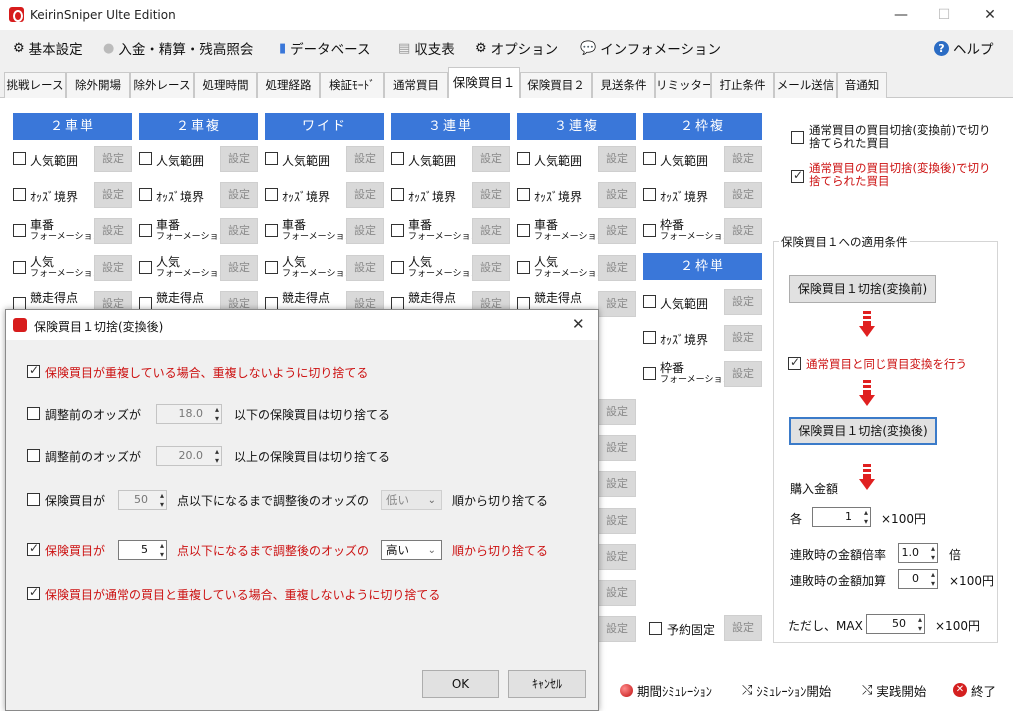 The height and width of the screenshot is (711, 1013). What do you see at coordinates (964, 48) in the screenshot?
I see `menu-help: ? ヘルプ` at bounding box center [964, 48].